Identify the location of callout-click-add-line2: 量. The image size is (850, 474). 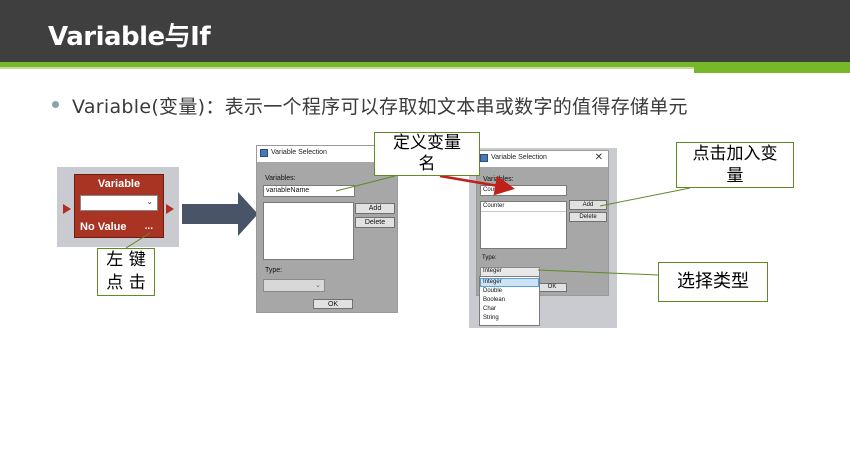
(735, 176).